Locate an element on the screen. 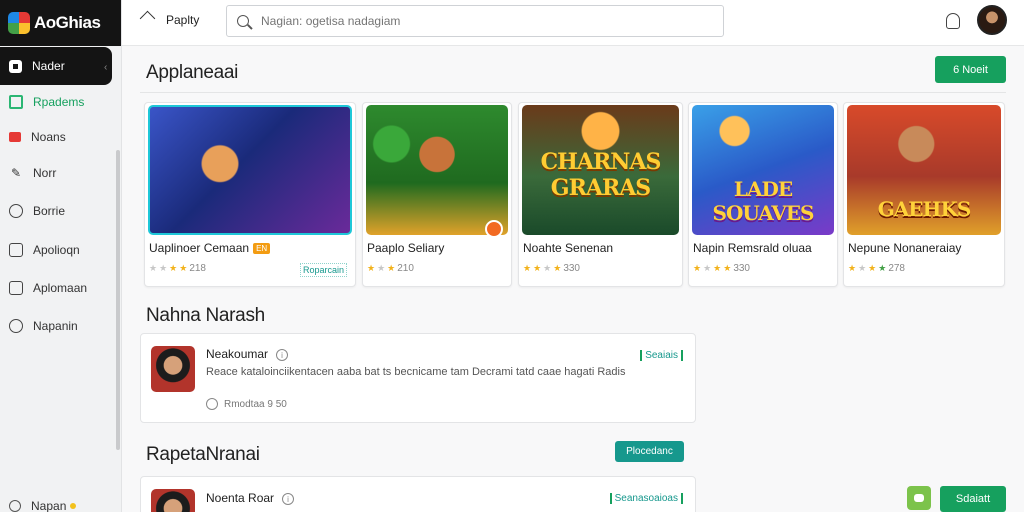  sidebar-item-movies: Noans is located at coordinates (61, 137).